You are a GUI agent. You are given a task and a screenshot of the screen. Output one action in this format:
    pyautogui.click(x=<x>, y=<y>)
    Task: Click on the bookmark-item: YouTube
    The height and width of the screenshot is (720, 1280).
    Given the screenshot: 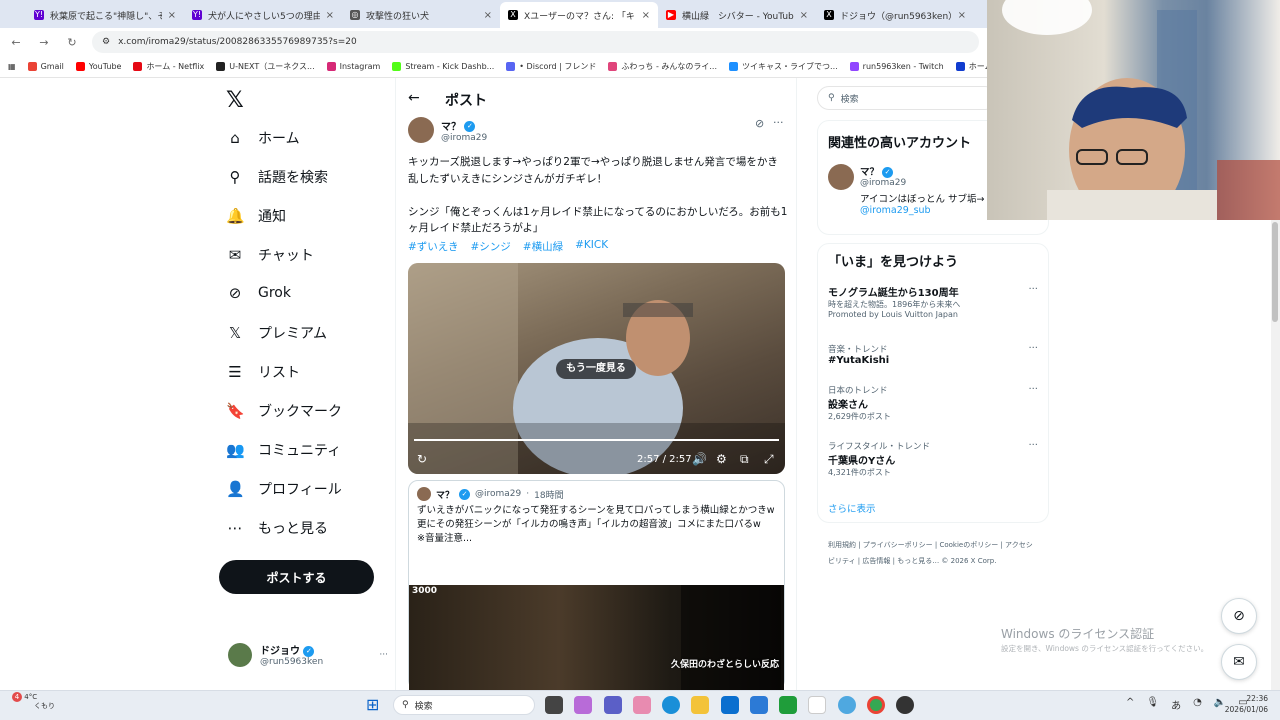 What is the action you would take?
    pyautogui.click(x=98, y=66)
    